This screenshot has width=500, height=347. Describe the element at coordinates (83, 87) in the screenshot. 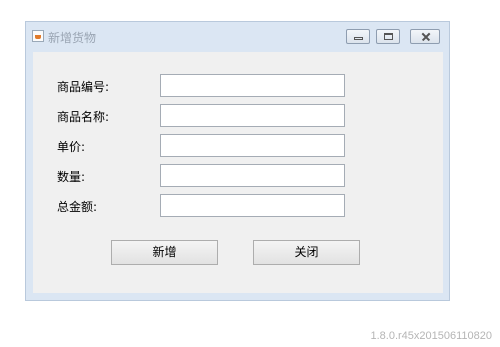

I see `product-code-label: 商品编号:` at that location.